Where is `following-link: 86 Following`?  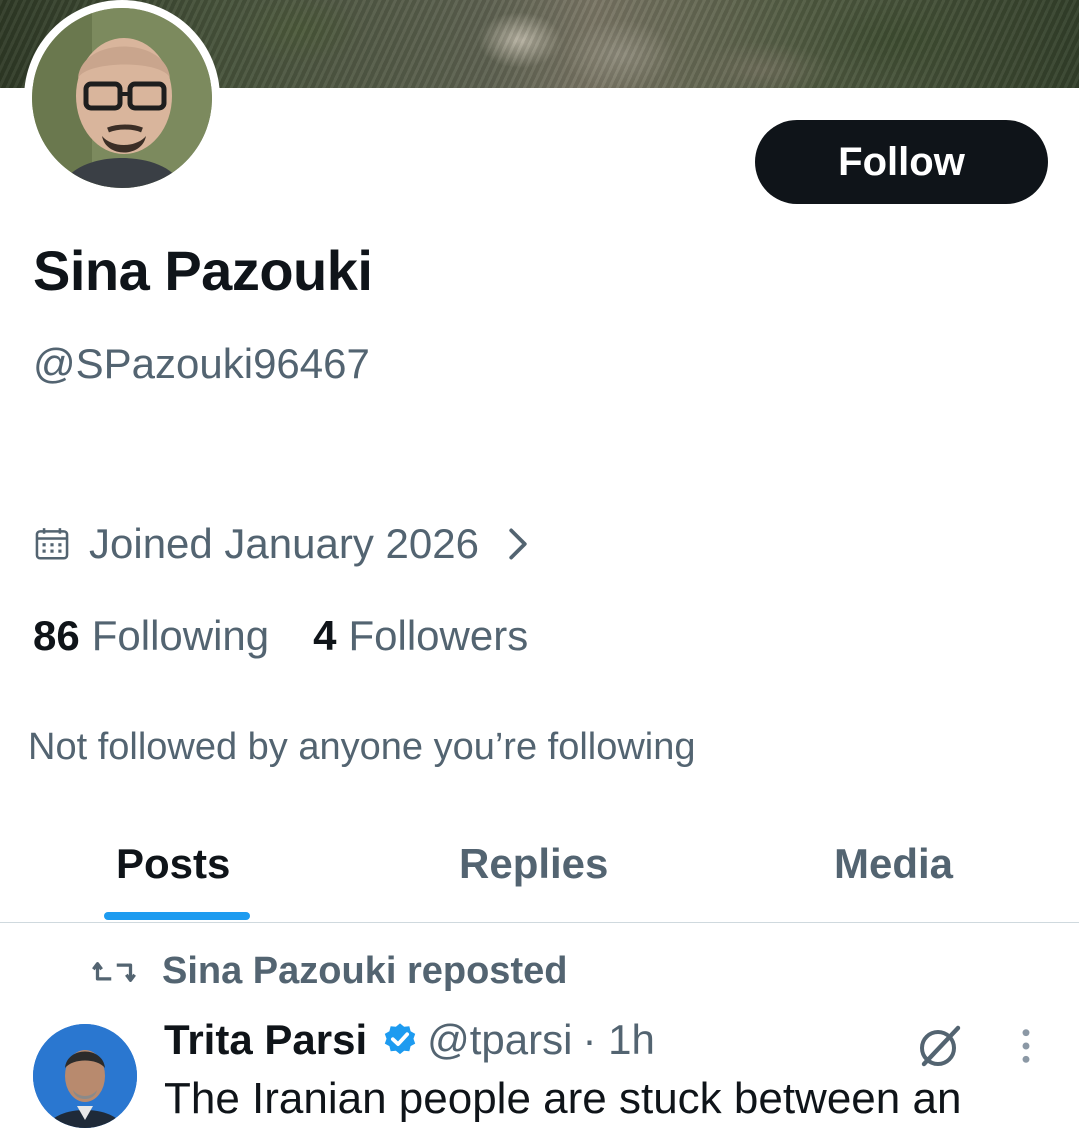 following-link: 86 Following is located at coordinates (151, 636).